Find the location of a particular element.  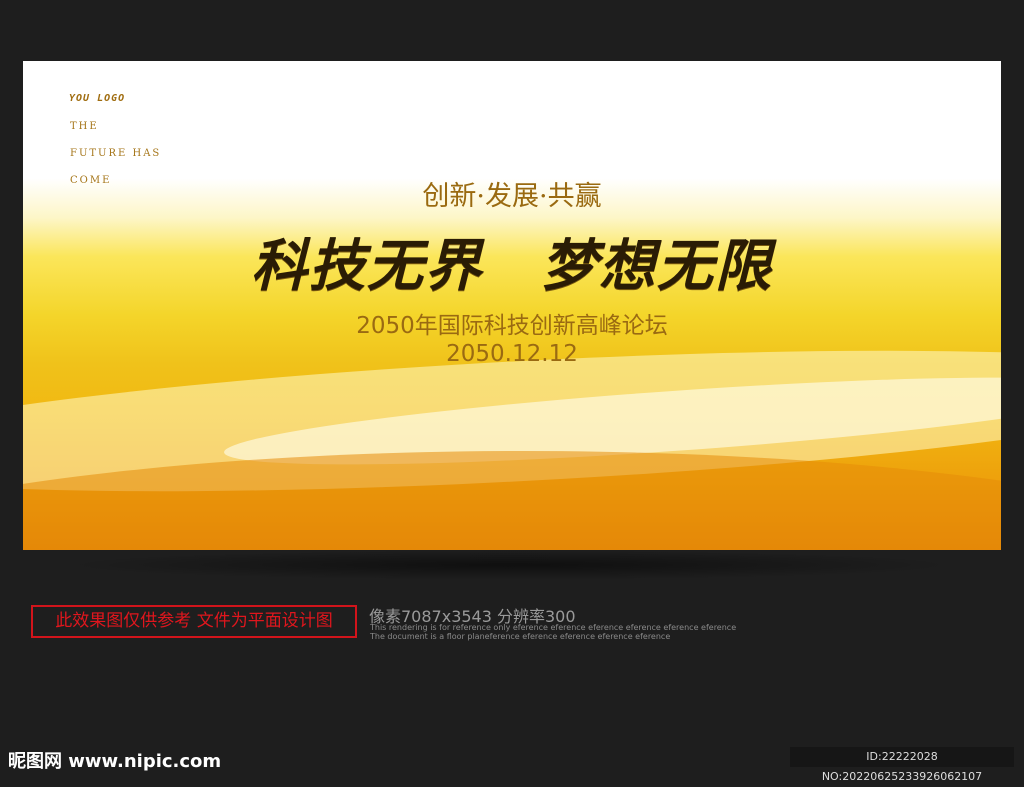

tagline-line: THE is located at coordinates (84, 126).